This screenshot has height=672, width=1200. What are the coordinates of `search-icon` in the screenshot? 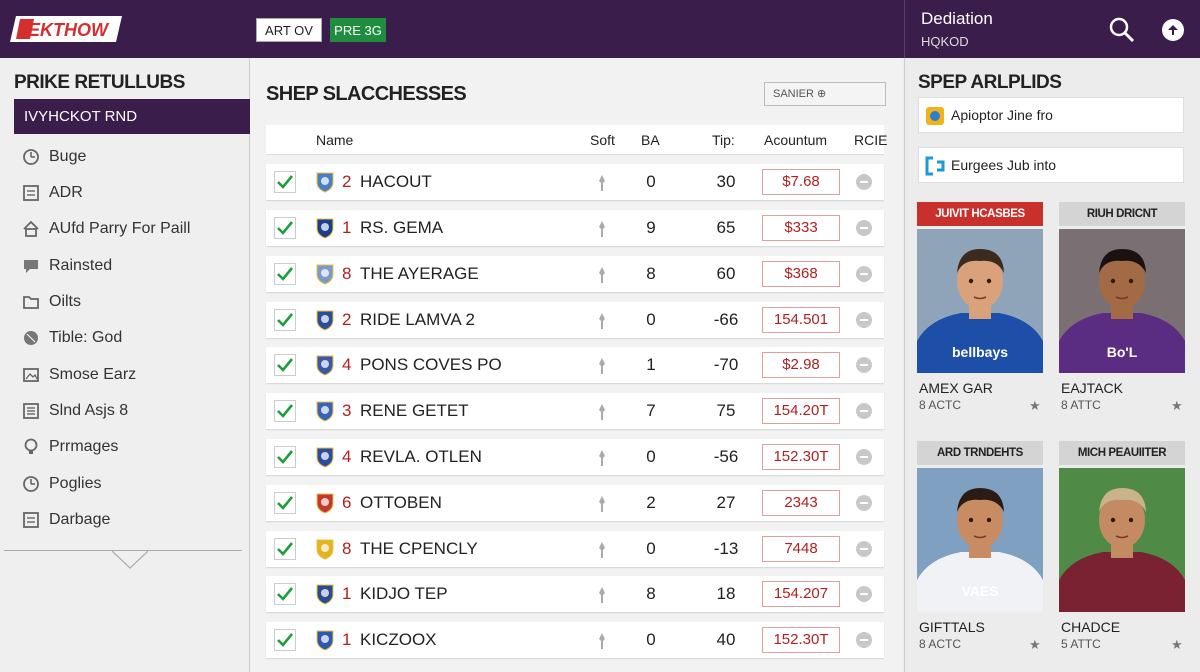 It's located at (1122, 30).